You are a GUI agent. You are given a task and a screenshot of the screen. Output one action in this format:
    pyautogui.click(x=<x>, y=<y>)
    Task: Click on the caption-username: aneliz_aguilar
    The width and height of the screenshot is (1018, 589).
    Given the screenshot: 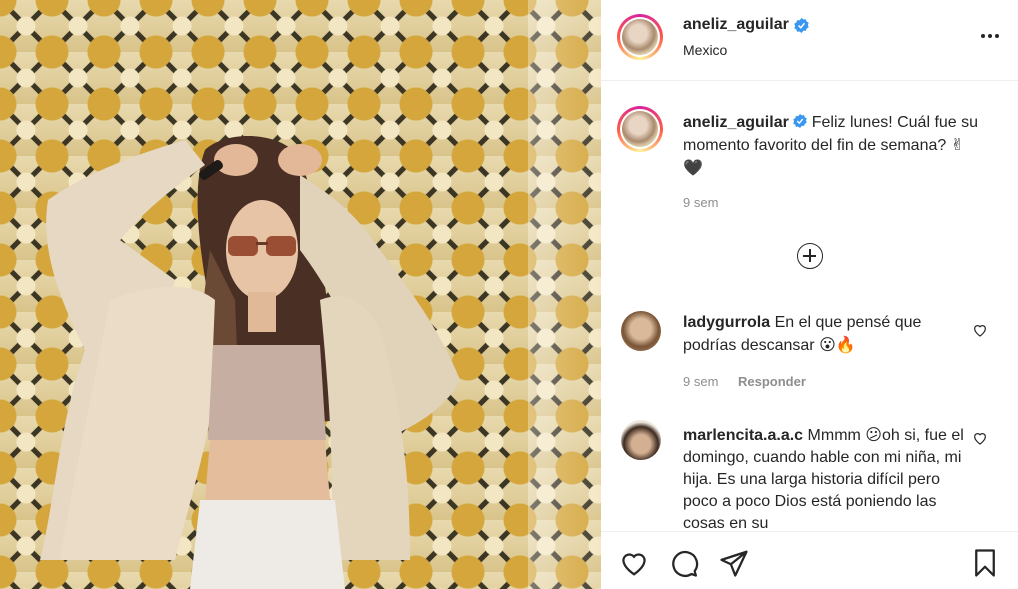 What is the action you would take?
    pyautogui.click(x=736, y=122)
    